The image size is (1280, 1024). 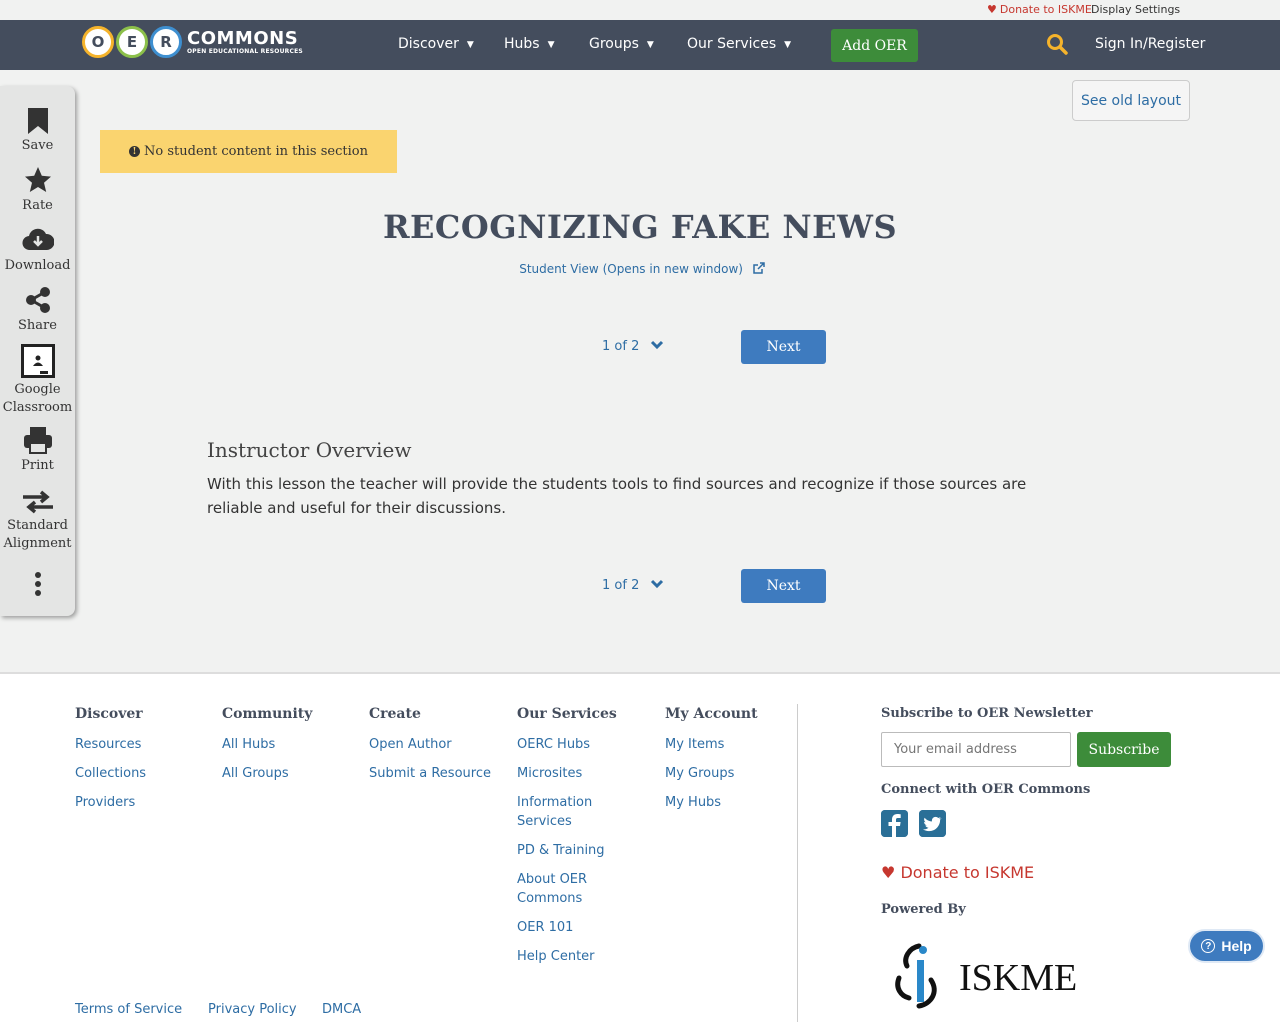 I want to click on share-button: Share, so click(x=37, y=310).